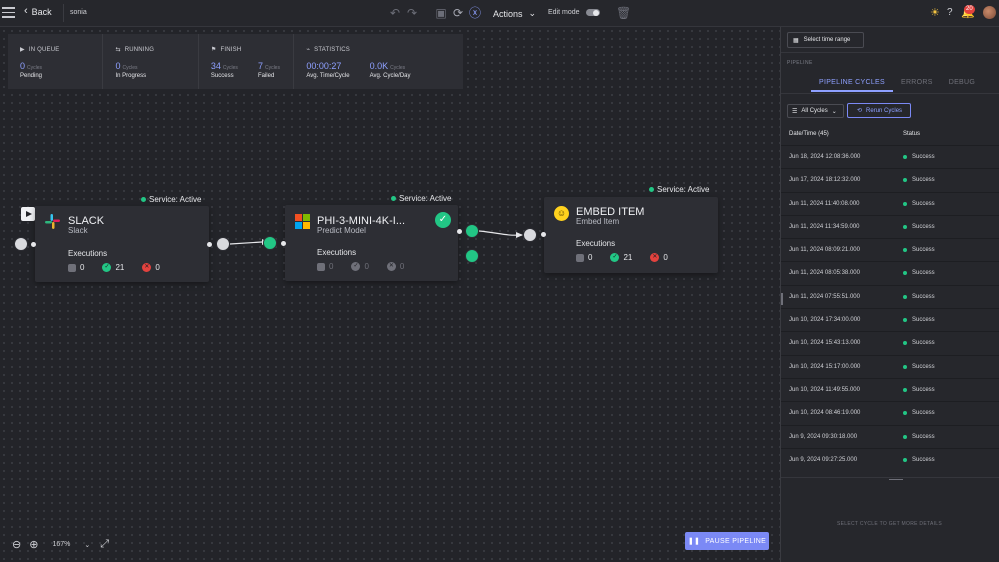  What do you see at coordinates (78, 230) in the screenshot?
I see `node-subtitle: Slack` at bounding box center [78, 230].